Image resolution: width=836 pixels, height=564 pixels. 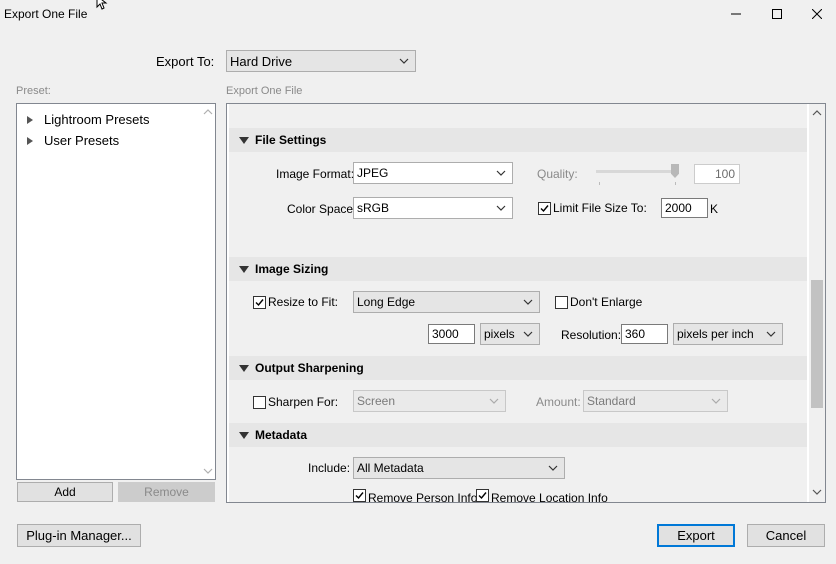 I want to click on minimize-icon, so click(x=736, y=14).